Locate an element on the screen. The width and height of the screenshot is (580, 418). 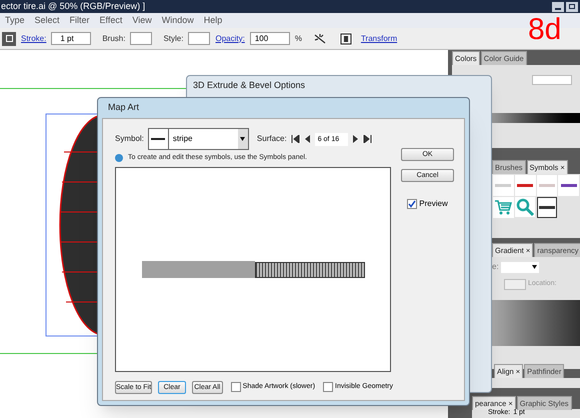
menu-item: Select is located at coordinates (47, 21).